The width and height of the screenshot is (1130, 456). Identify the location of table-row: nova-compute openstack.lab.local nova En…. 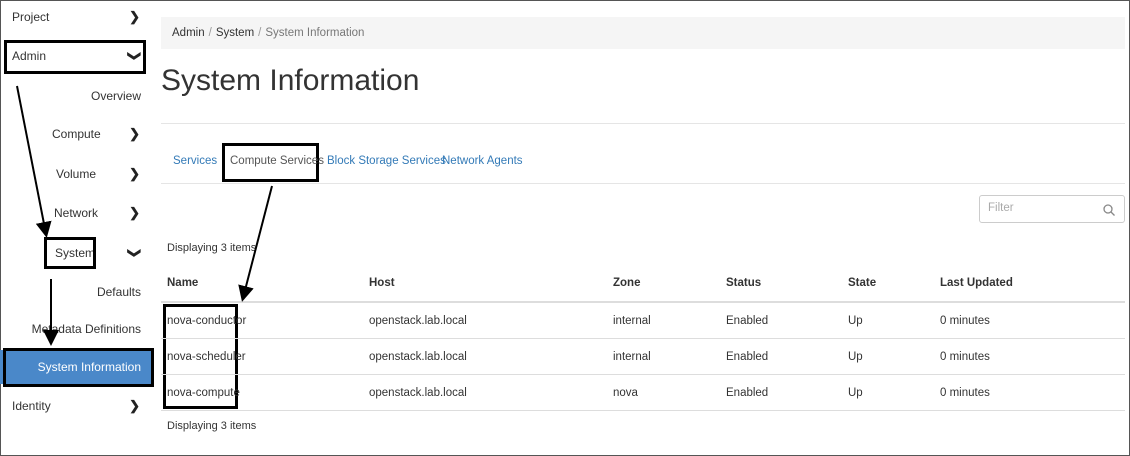
(643, 392).